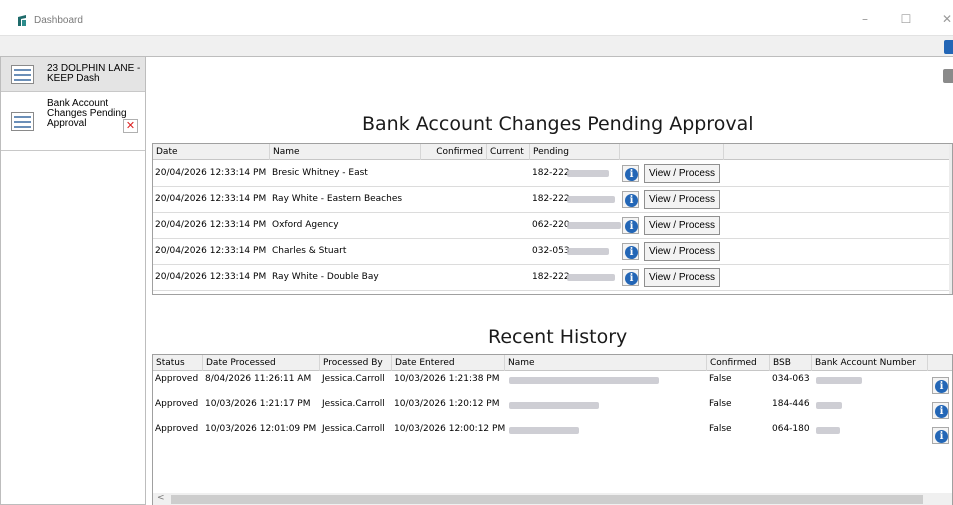 The width and height of the screenshot is (953, 505). Describe the element at coordinates (161, 498) in the screenshot. I see `scroll-left-arrow: <` at that location.